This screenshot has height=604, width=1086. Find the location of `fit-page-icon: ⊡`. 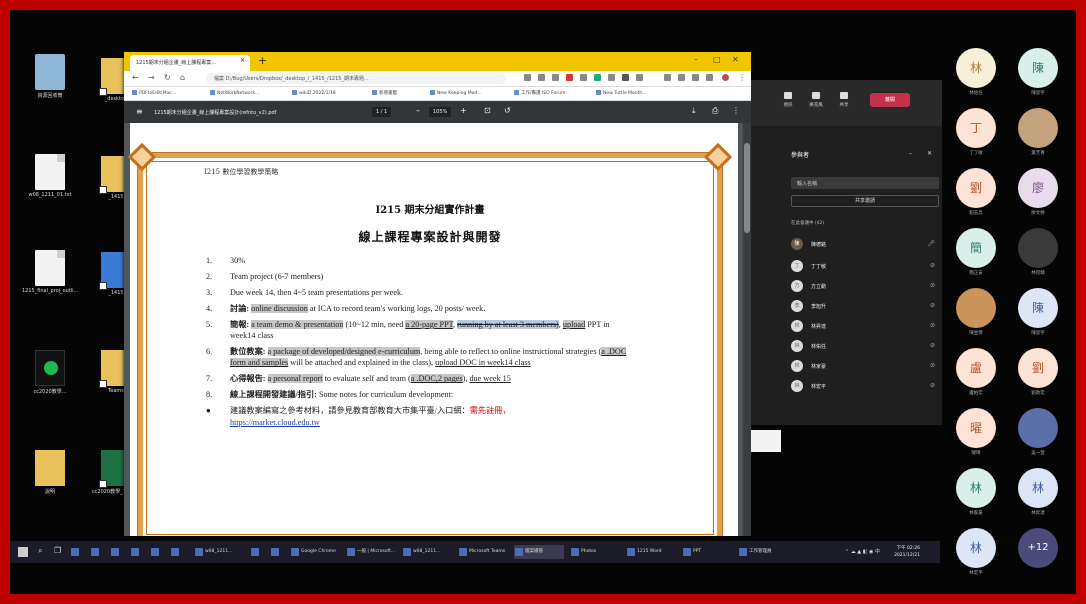

fit-page-icon: ⊡ is located at coordinates (487, 110).